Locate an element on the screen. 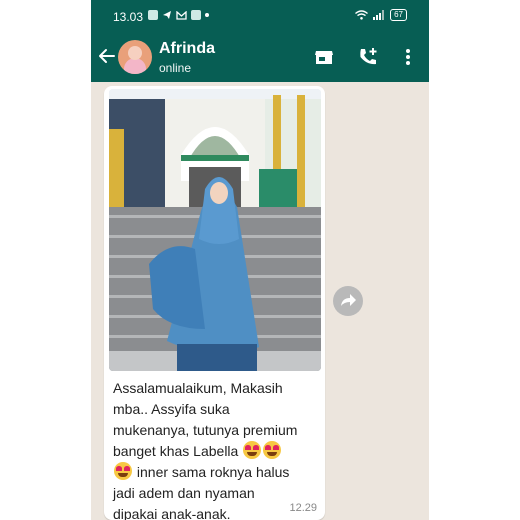  more-vert-icon is located at coordinates (408, 57).